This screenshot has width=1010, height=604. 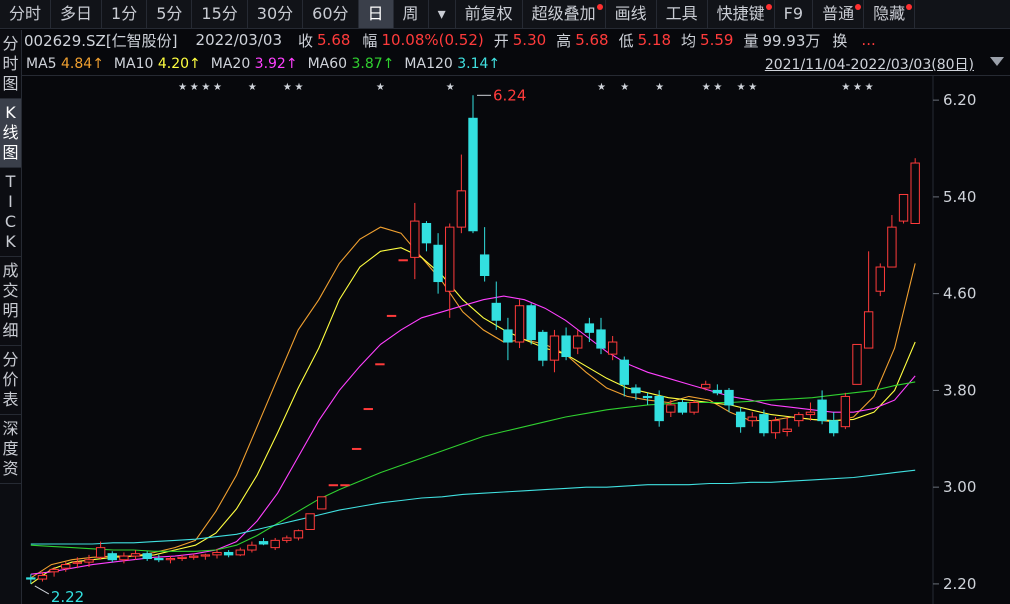 I want to click on avg-value: 5.59, so click(x=717, y=40).